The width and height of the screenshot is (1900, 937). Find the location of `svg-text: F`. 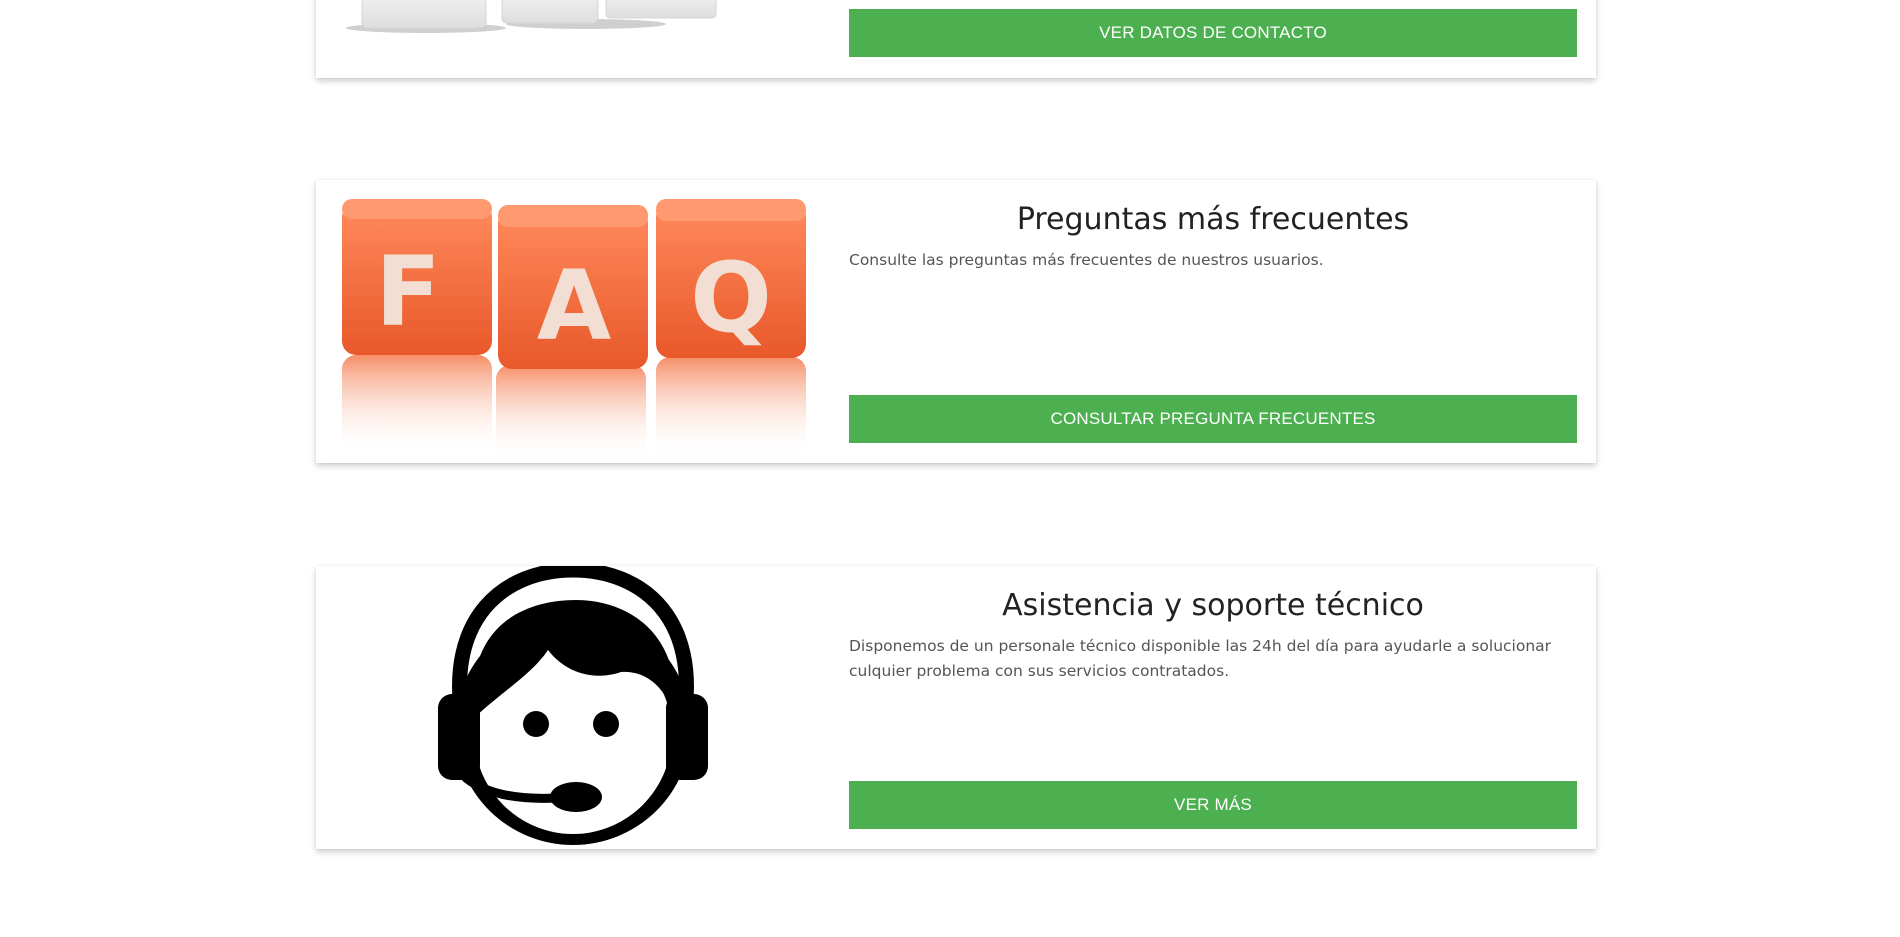

svg-text: F is located at coordinates (408, 292).